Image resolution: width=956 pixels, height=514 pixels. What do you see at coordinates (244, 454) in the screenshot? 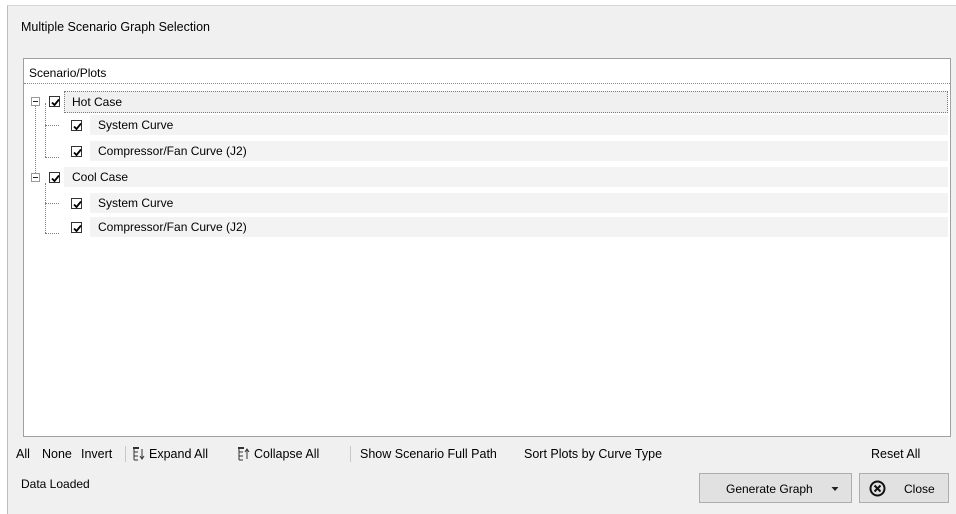
I see `collapse-all-icon` at bounding box center [244, 454].